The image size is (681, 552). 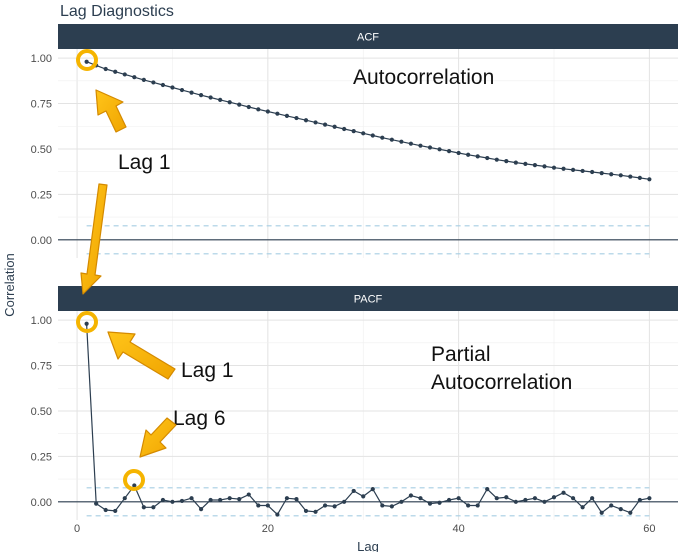 I want to click on acf-y-tick-label: 0.00, so click(x=41, y=241).